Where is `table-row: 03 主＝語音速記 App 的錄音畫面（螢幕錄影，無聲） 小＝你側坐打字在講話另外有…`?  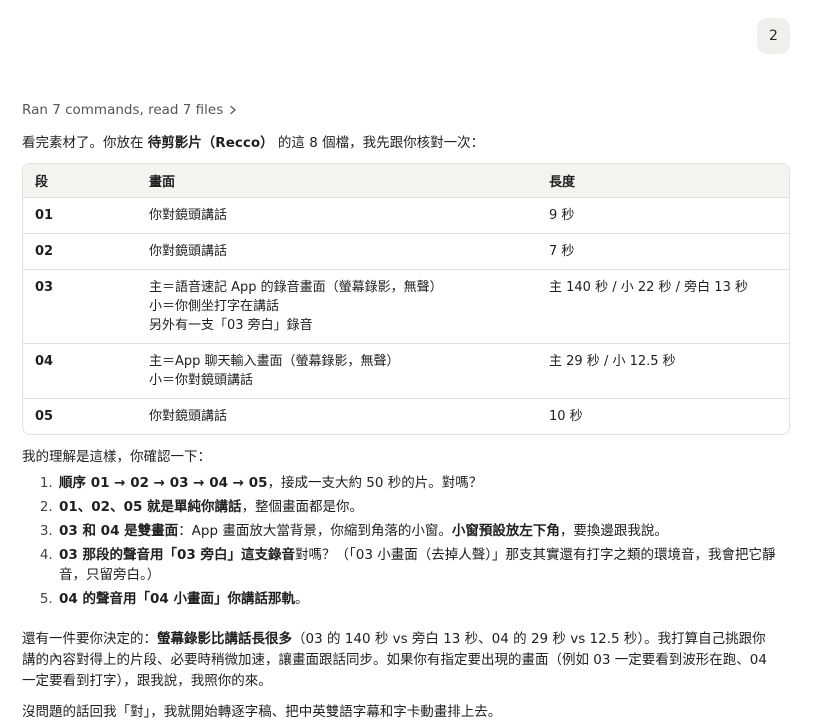 table-row: 03 主＝語音速記 App 的錄音畫面（螢幕錄影，無聲） 小＝你側坐打字在講話另外有… is located at coordinates (406, 306).